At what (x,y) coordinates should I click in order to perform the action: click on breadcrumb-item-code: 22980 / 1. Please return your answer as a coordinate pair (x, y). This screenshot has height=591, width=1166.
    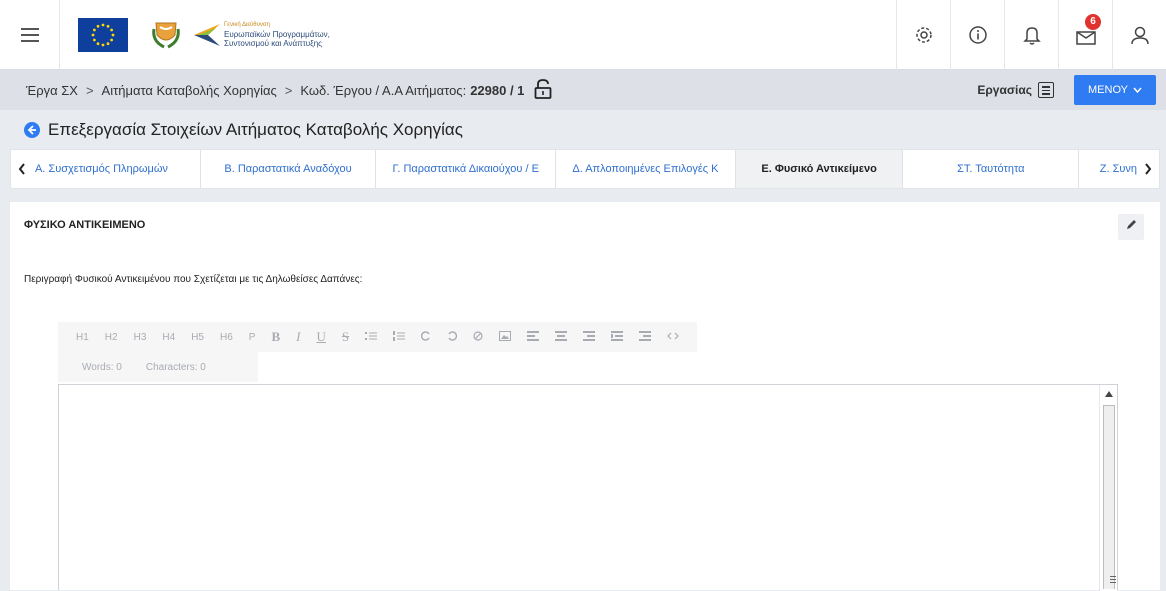
    Looking at the image, I should click on (497, 90).